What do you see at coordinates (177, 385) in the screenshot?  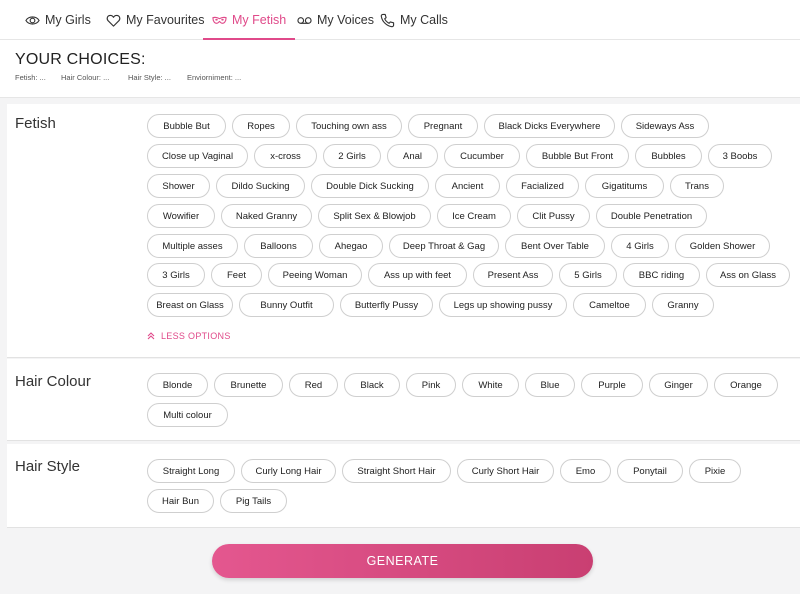 I see `hair-colour-option: Blonde` at bounding box center [177, 385].